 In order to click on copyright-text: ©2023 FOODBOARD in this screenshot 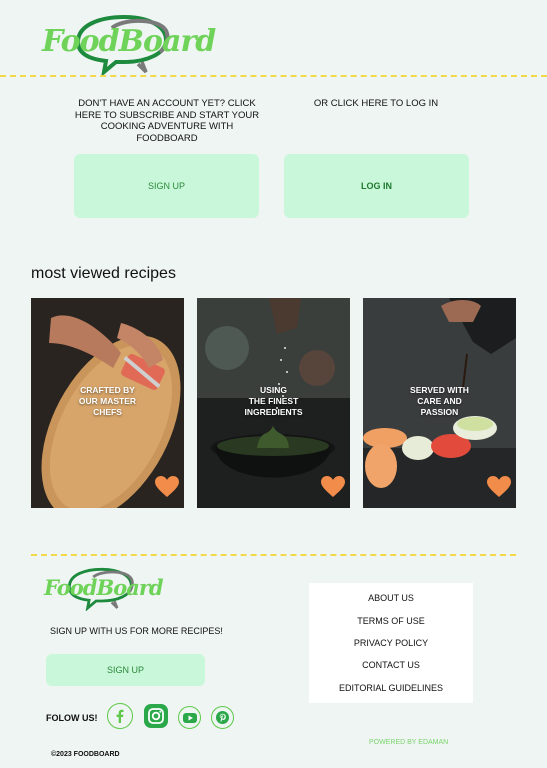, I will do `click(85, 754)`.